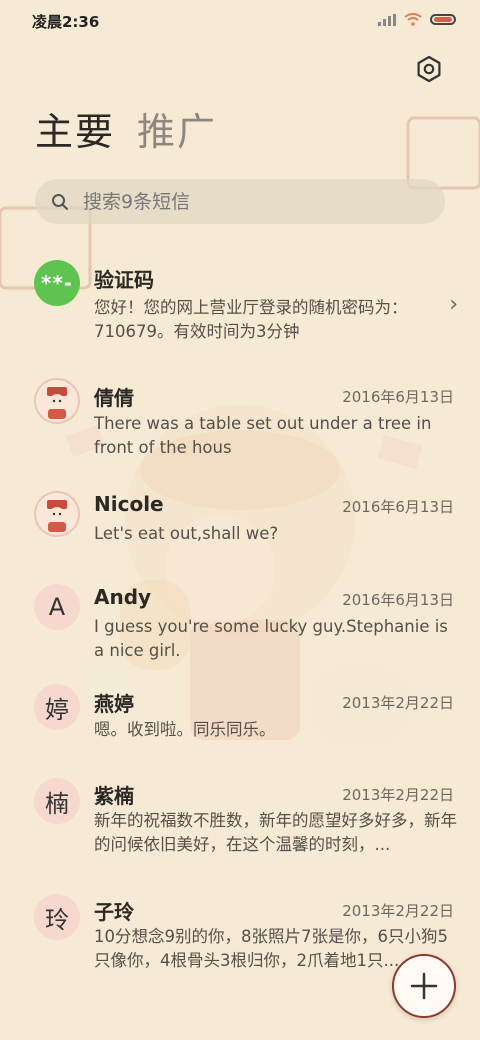  Describe the element at coordinates (126, 132) in the screenshot. I see `tab-bar: 主要 推广` at that location.